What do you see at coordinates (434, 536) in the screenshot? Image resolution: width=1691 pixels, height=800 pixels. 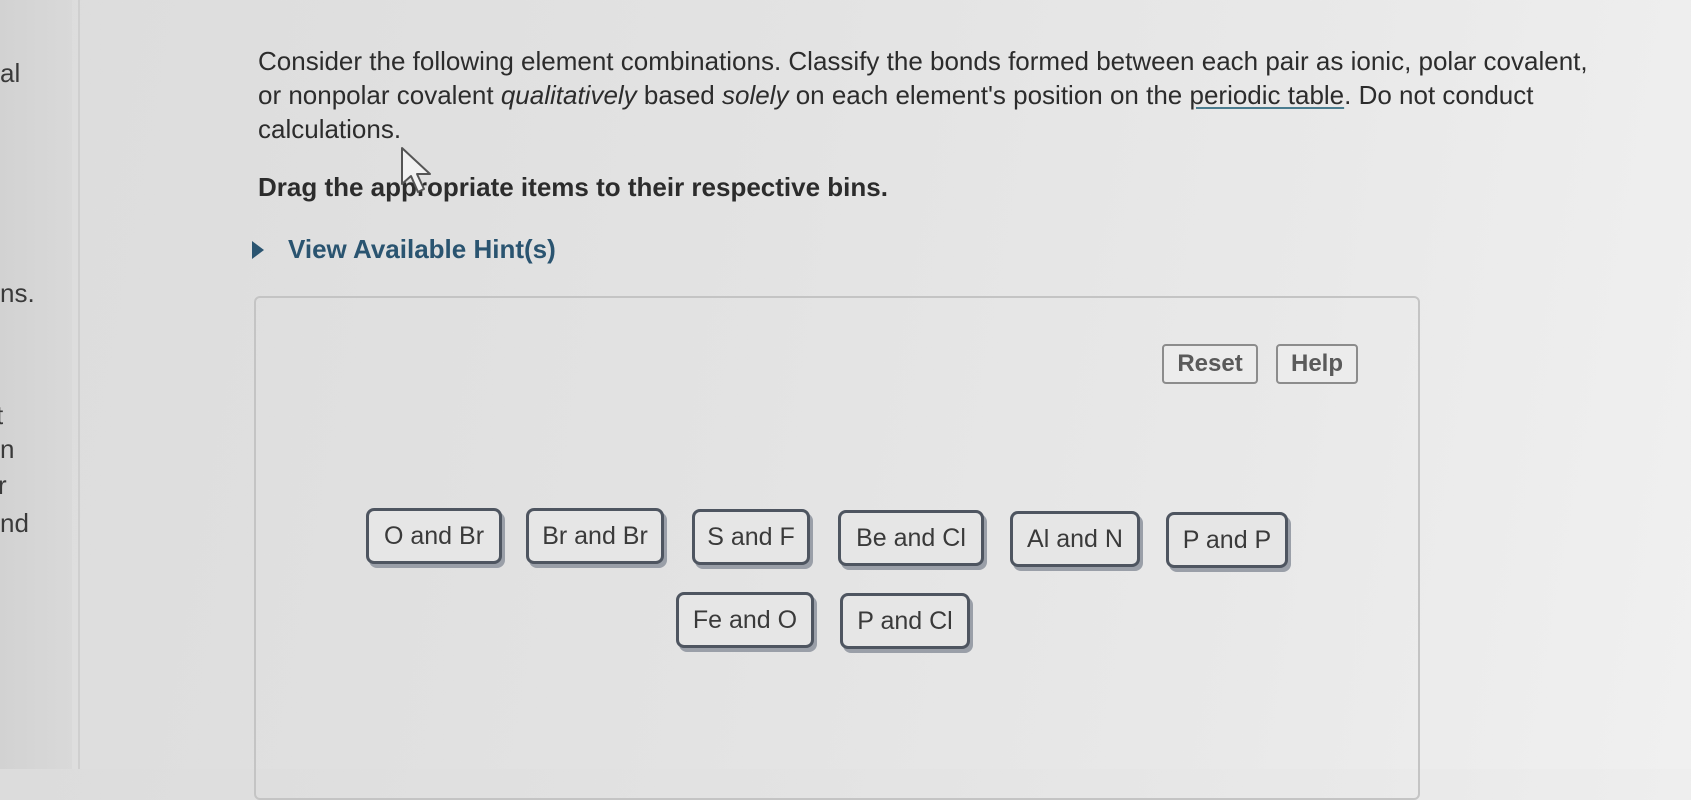 I see `draggable-item: O and Br` at bounding box center [434, 536].